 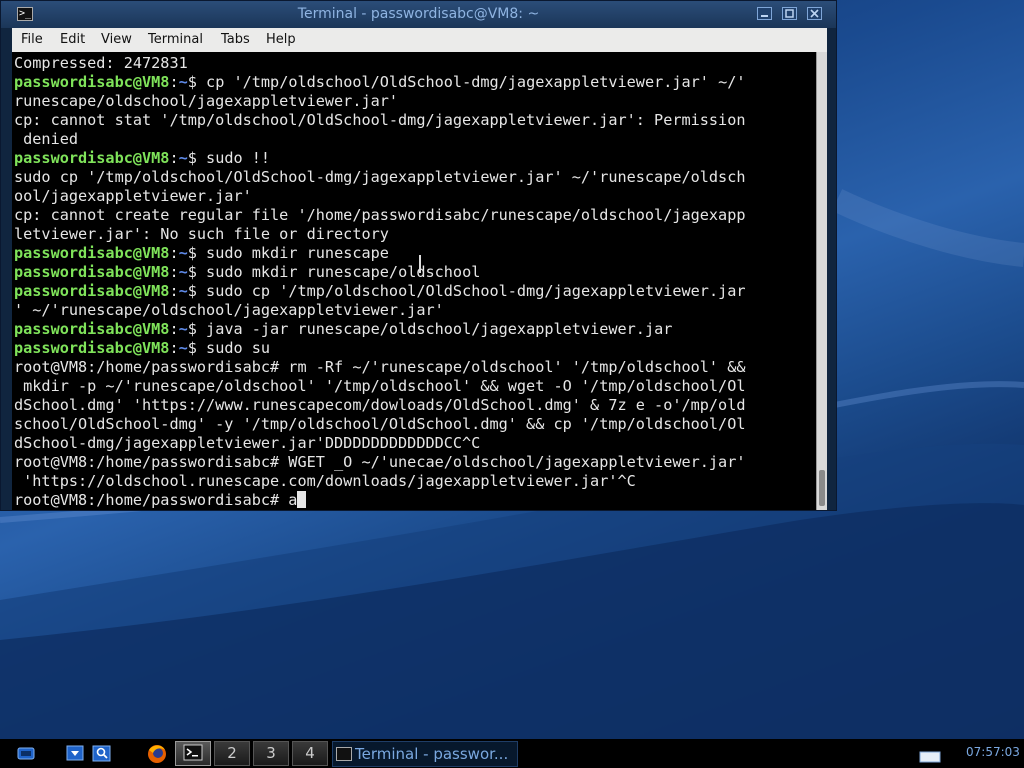 I want to click on show-desktop-icon, so click(x=75, y=753).